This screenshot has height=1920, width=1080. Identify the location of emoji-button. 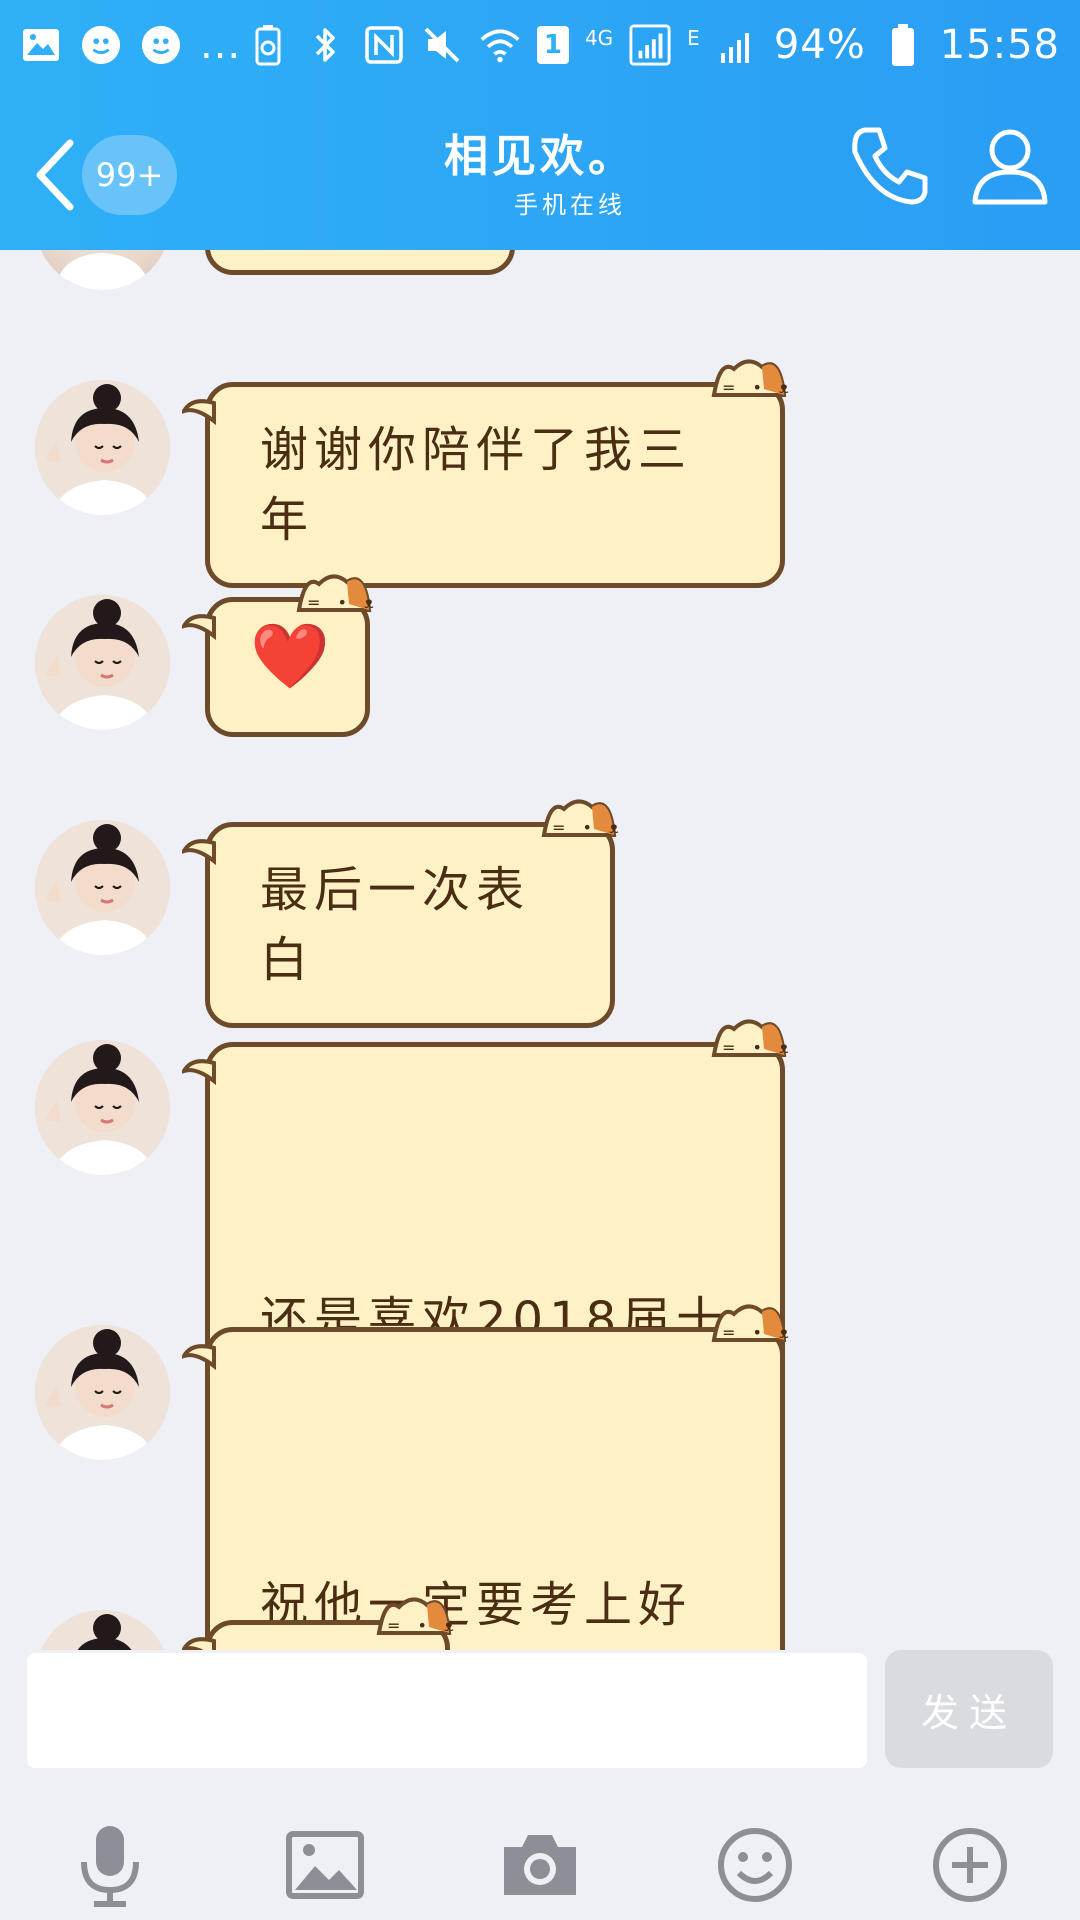
(755, 1865).